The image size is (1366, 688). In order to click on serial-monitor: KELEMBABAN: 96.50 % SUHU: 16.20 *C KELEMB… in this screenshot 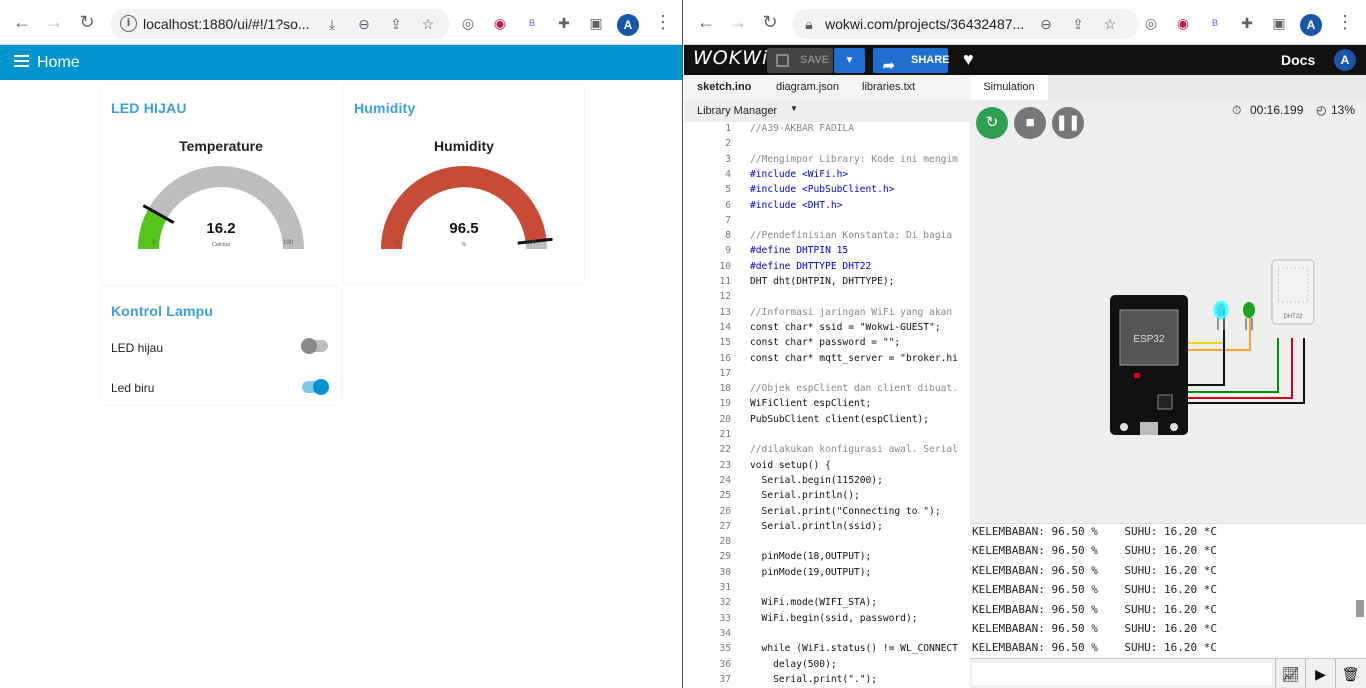, I will do `click(1168, 590)`.